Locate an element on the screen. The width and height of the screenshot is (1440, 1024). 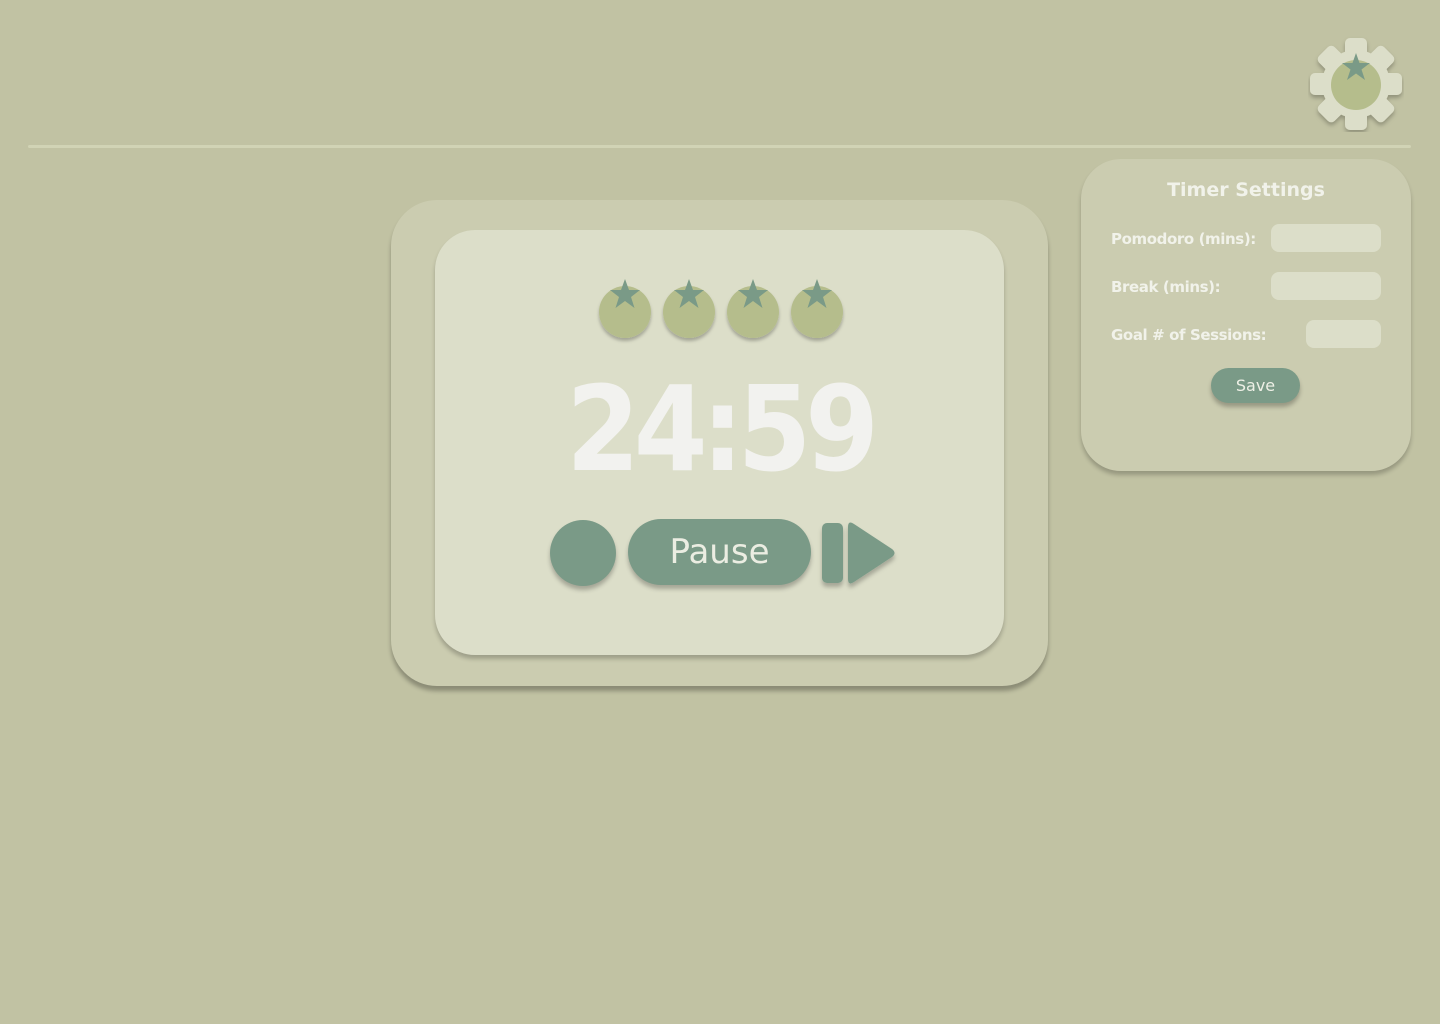
pause-button: Pause is located at coordinates (719, 552).